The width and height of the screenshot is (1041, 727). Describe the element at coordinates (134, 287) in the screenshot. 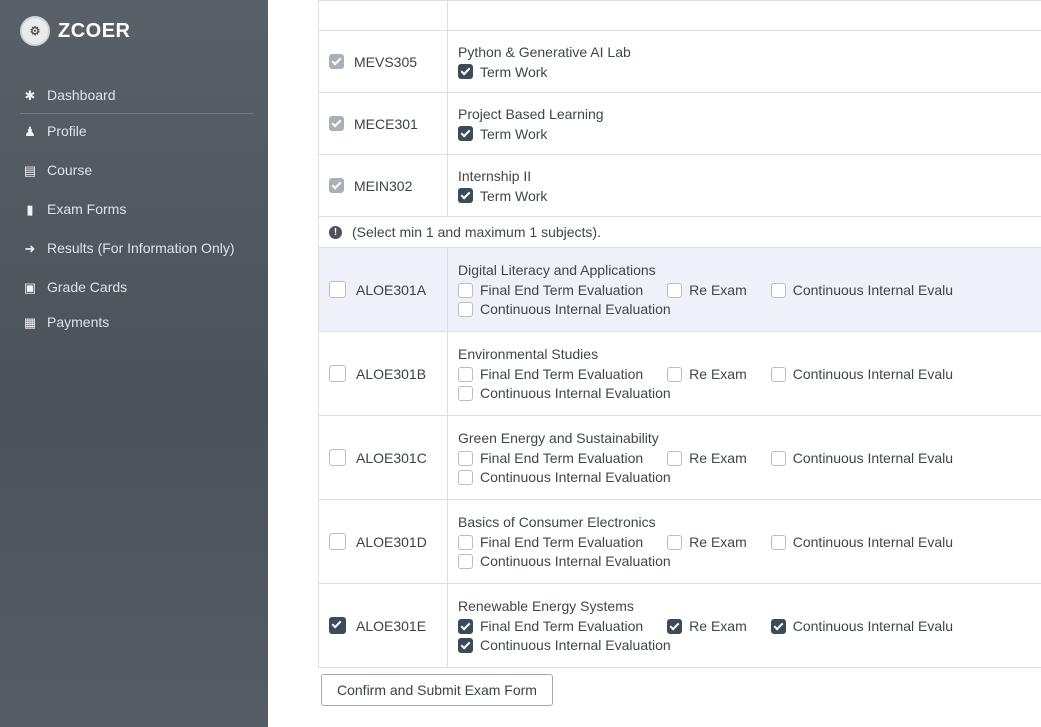

I see `sidebar-item-grade-cards: ▣ Grade Cards` at that location.